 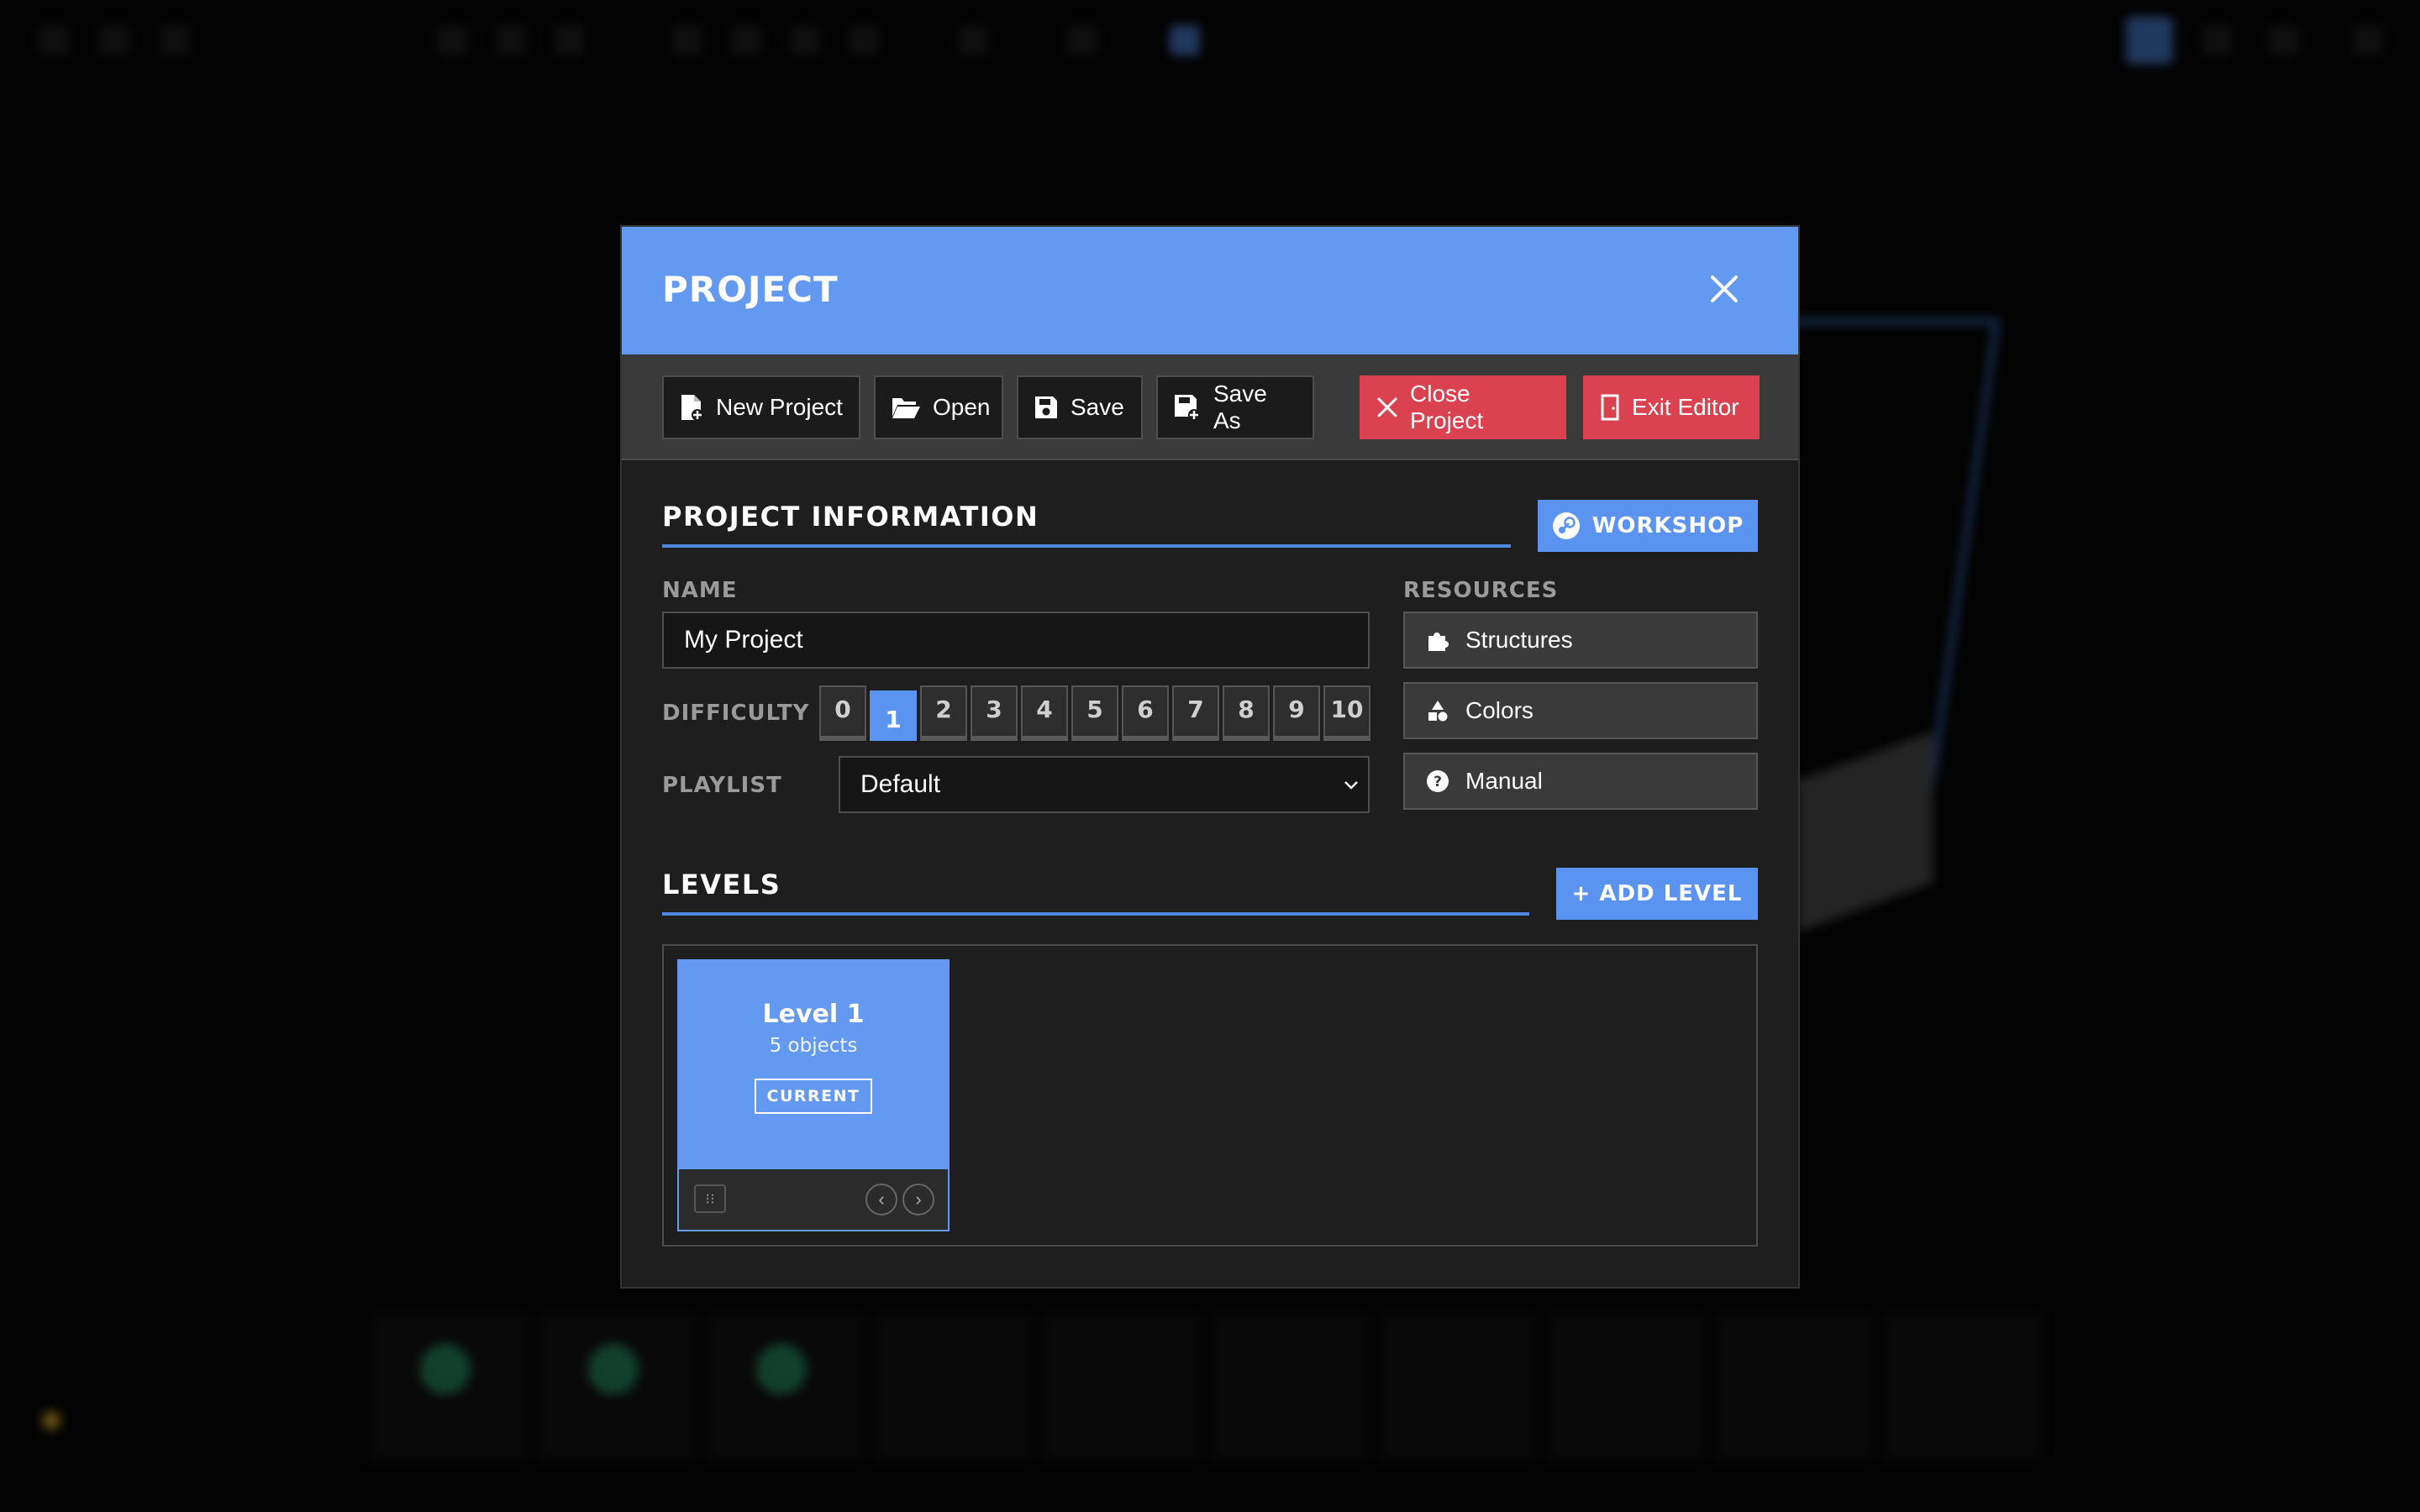 I want to click on shapes-icon, so click(x=1438, y=711).